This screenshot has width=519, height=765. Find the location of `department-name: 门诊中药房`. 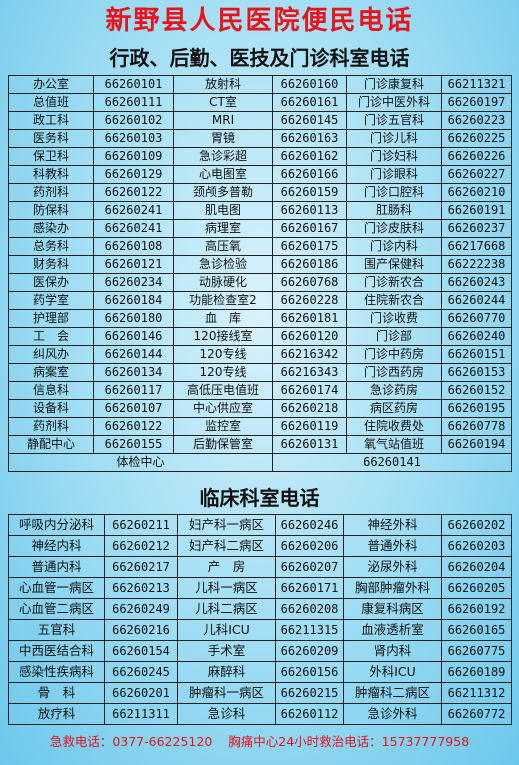

department-name: 门诊中药房 is located at coordinates (394, 354).